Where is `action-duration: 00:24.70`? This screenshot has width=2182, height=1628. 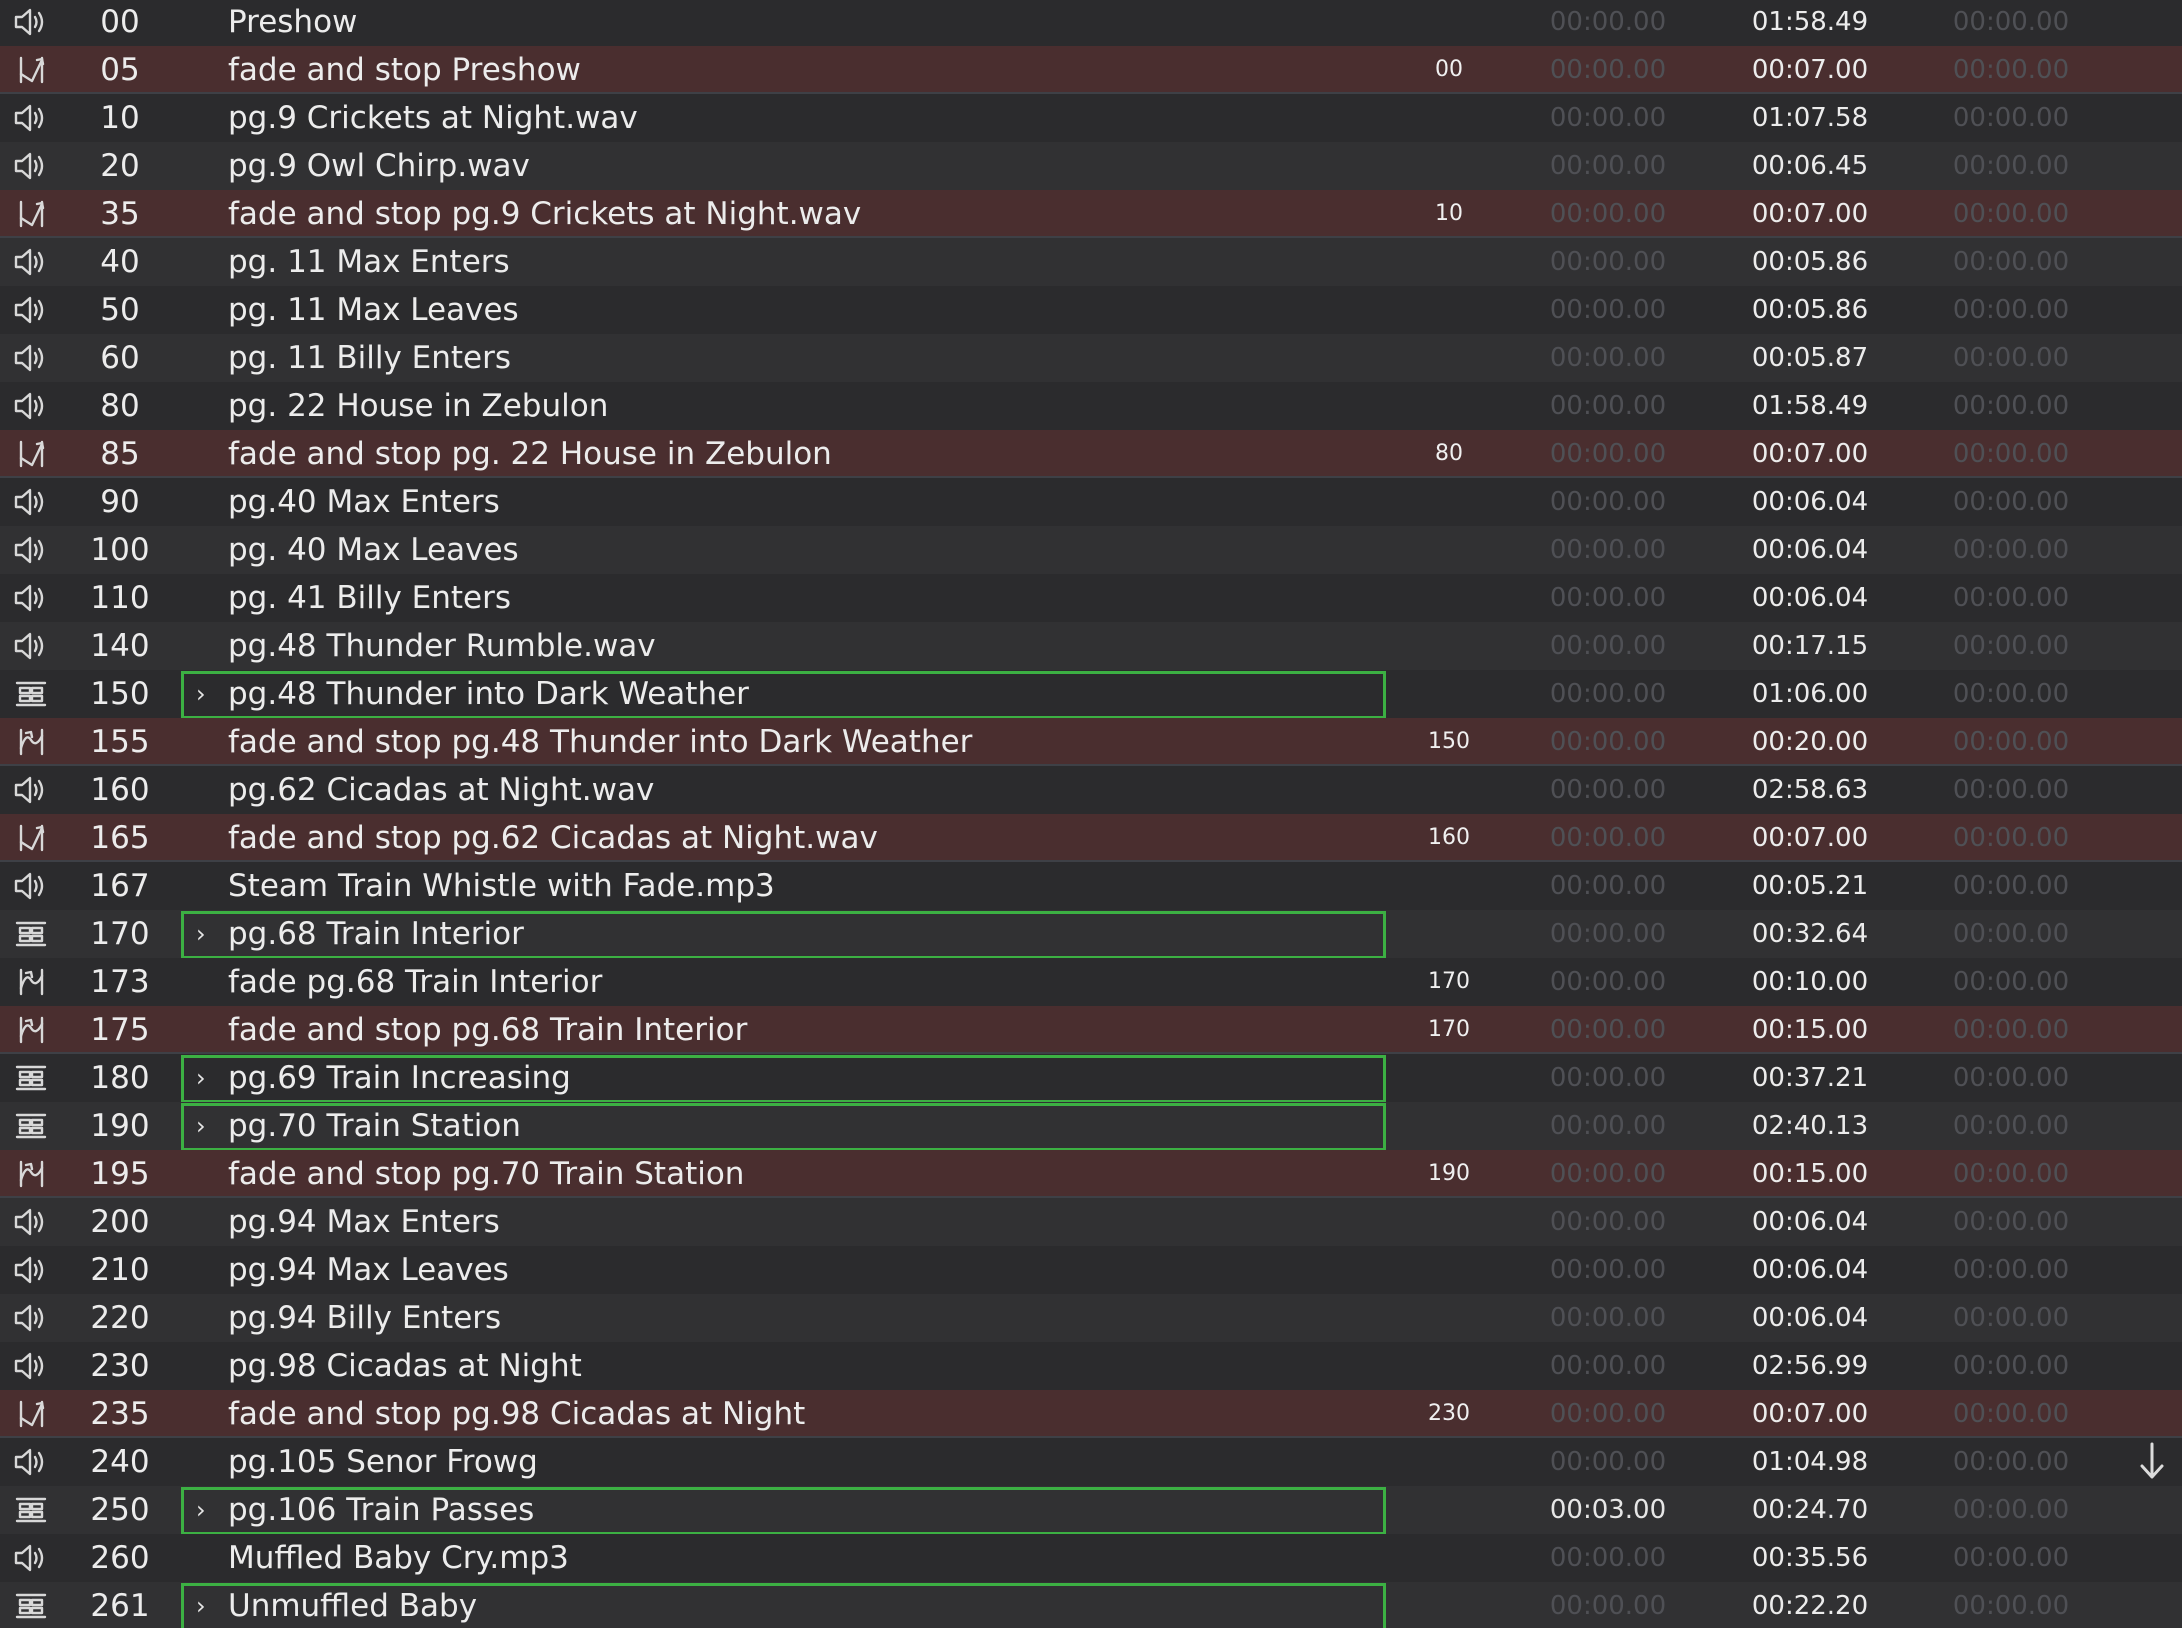
action-duration: 00:24.70 is located at coordinates (1810, 1510).